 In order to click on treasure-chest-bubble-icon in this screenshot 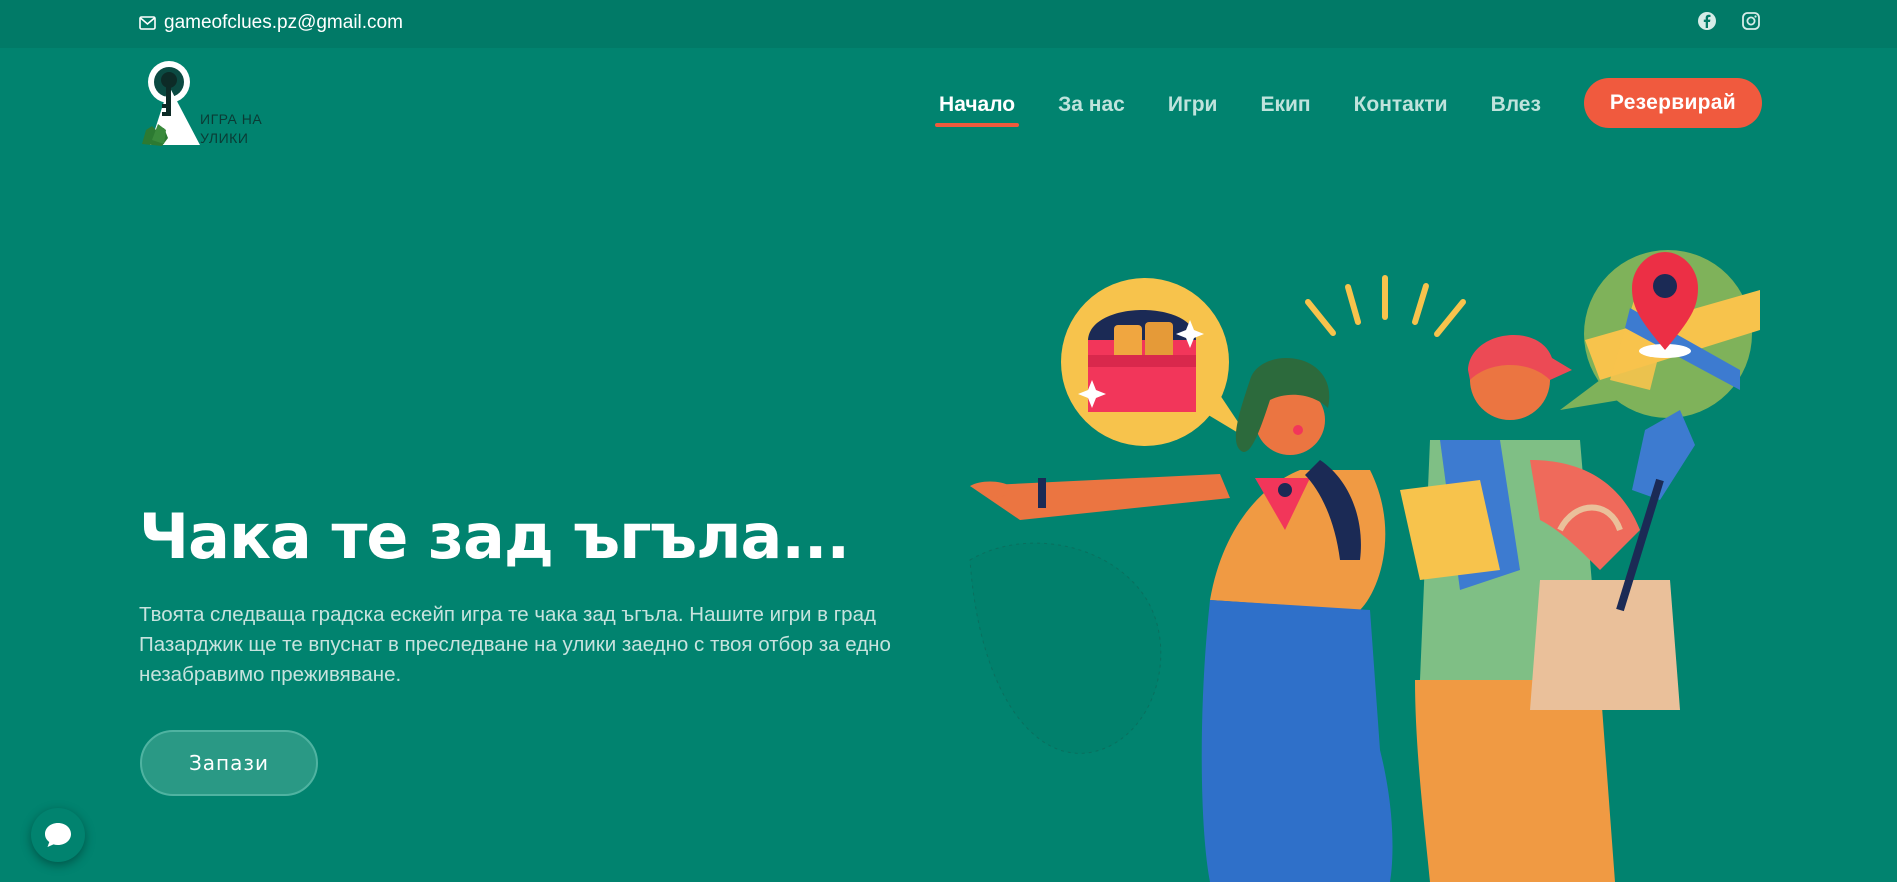, I will do `click(1155, 362)`.